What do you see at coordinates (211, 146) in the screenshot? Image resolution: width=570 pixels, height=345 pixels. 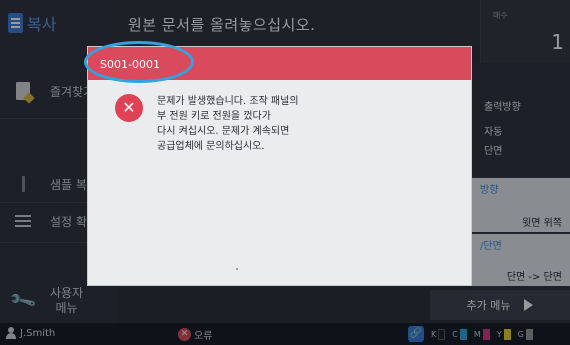 I see `error-message-line: 공급업체에 문의하십시오.` at bounding box center [211, 146].